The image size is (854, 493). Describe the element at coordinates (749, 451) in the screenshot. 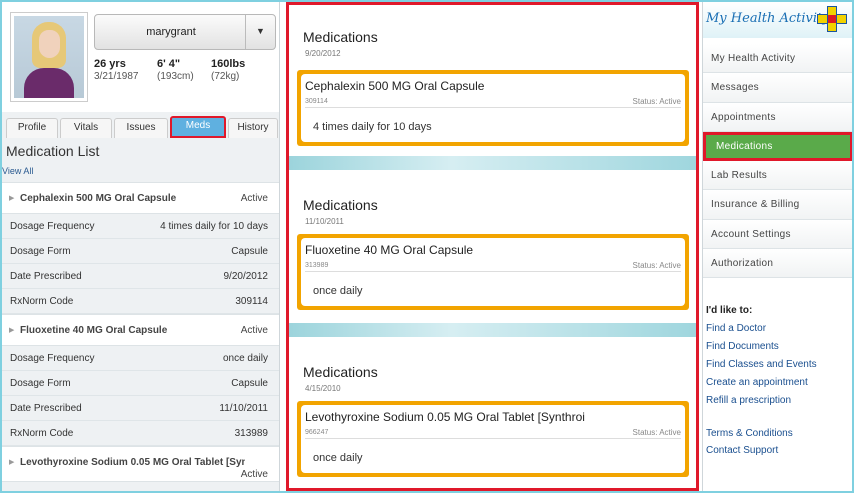

I see `contact-support-link: Contact Support` at that location.